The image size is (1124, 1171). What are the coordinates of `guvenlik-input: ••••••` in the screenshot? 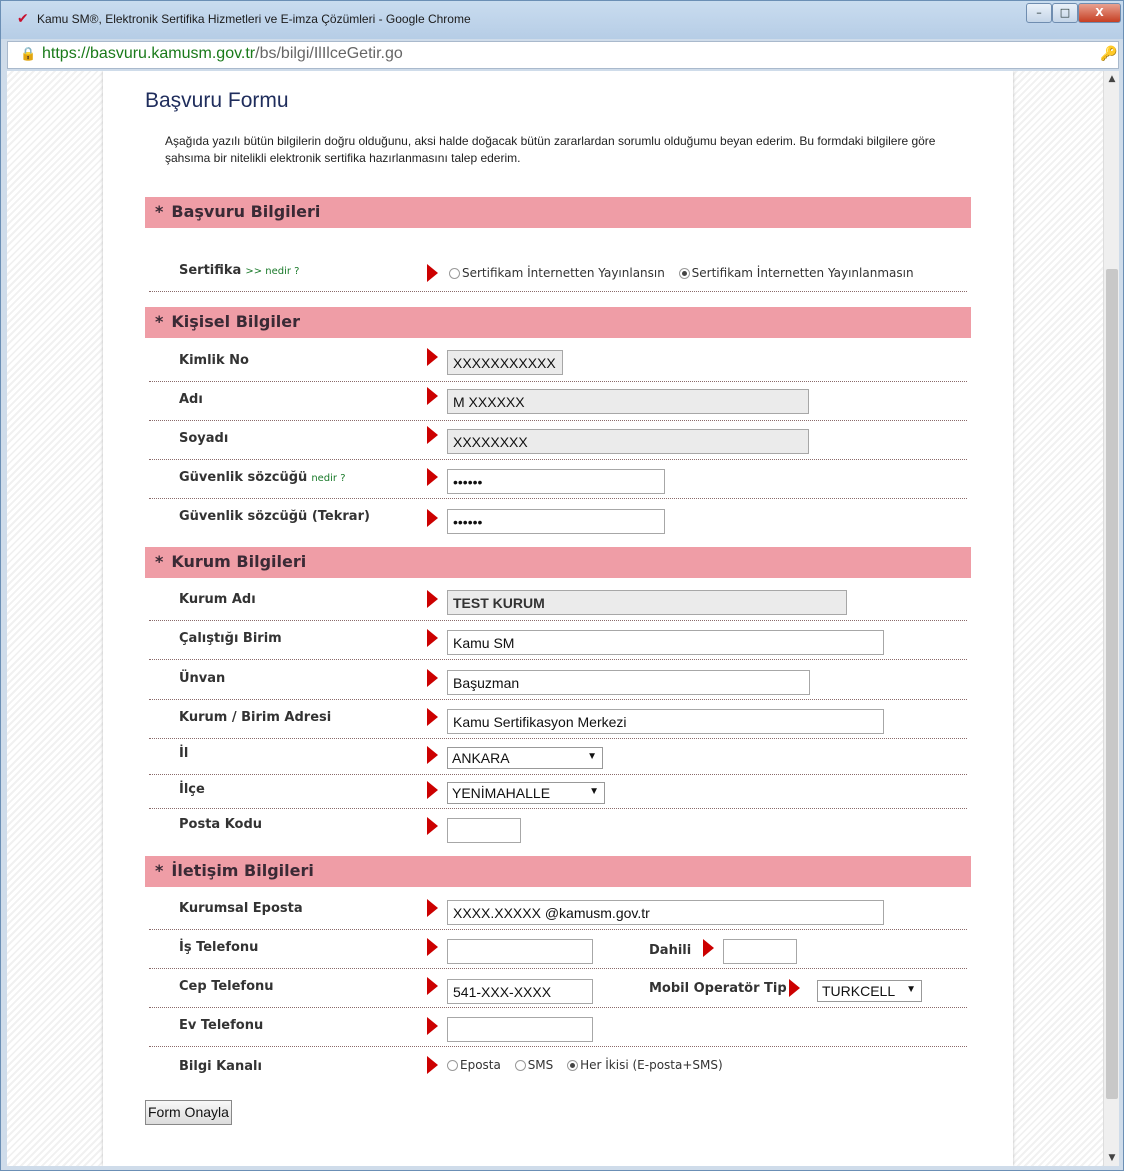 It's located at (556, 481).